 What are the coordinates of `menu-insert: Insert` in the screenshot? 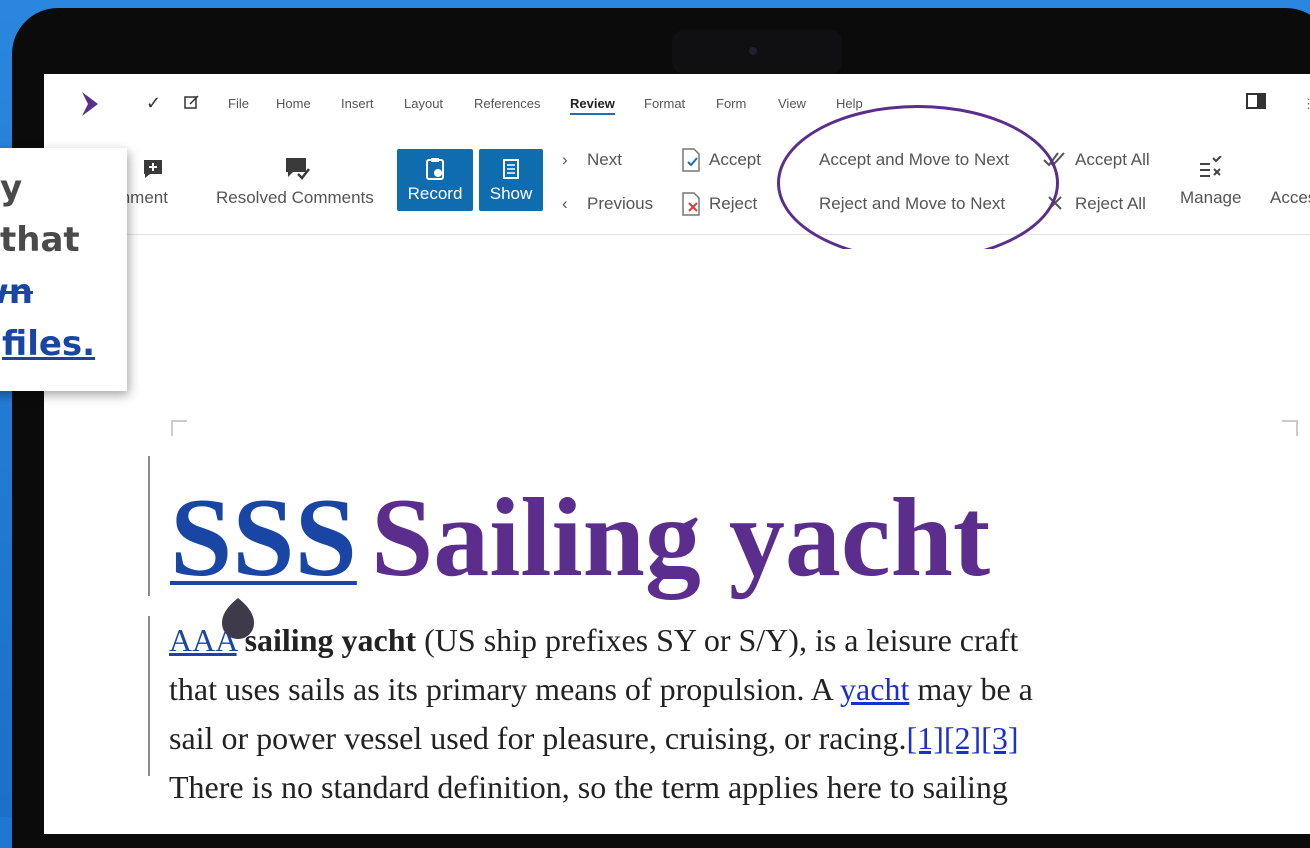 It's located at (357, 103).